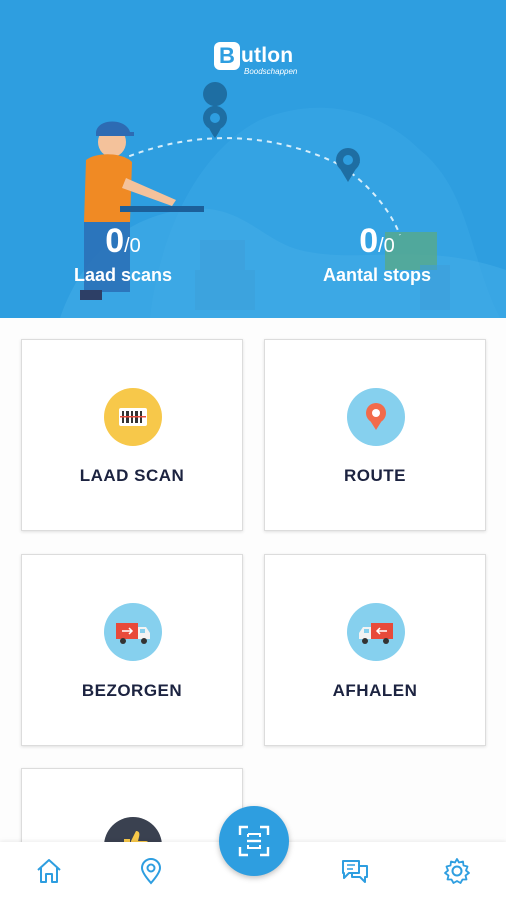 The height and width of the screenshot is (900, 506). I want to click on tile-label: BEZORGEN, so click(132, 690).